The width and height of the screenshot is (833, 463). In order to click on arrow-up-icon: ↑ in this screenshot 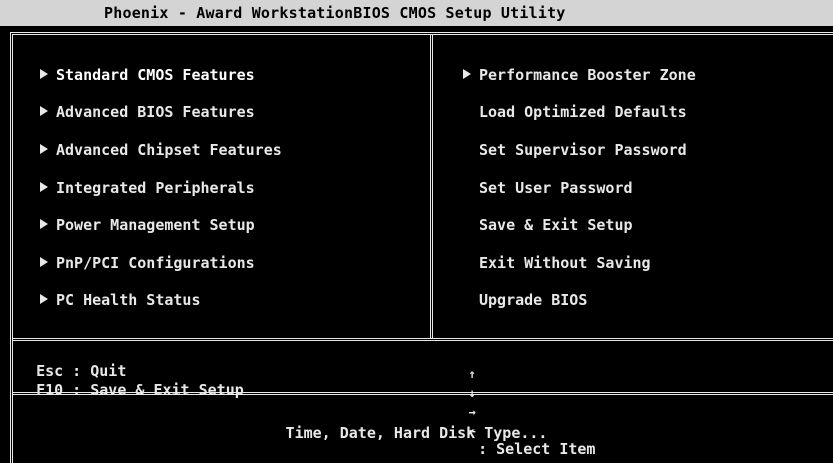, I will do `click(472, 374)`.